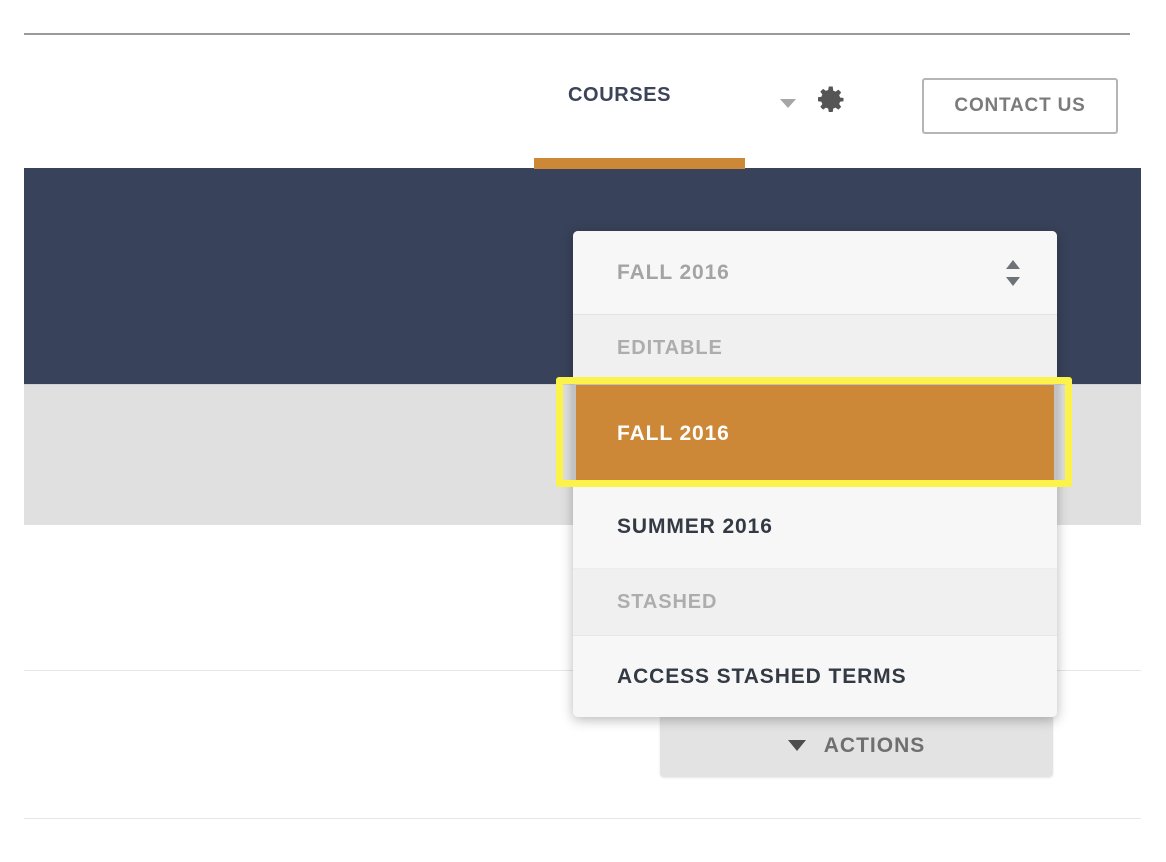 Image resolution: width=1166 pixels, height=862 pixels. I want to click on term-select-value: FALL 2016, so click(673, 272).